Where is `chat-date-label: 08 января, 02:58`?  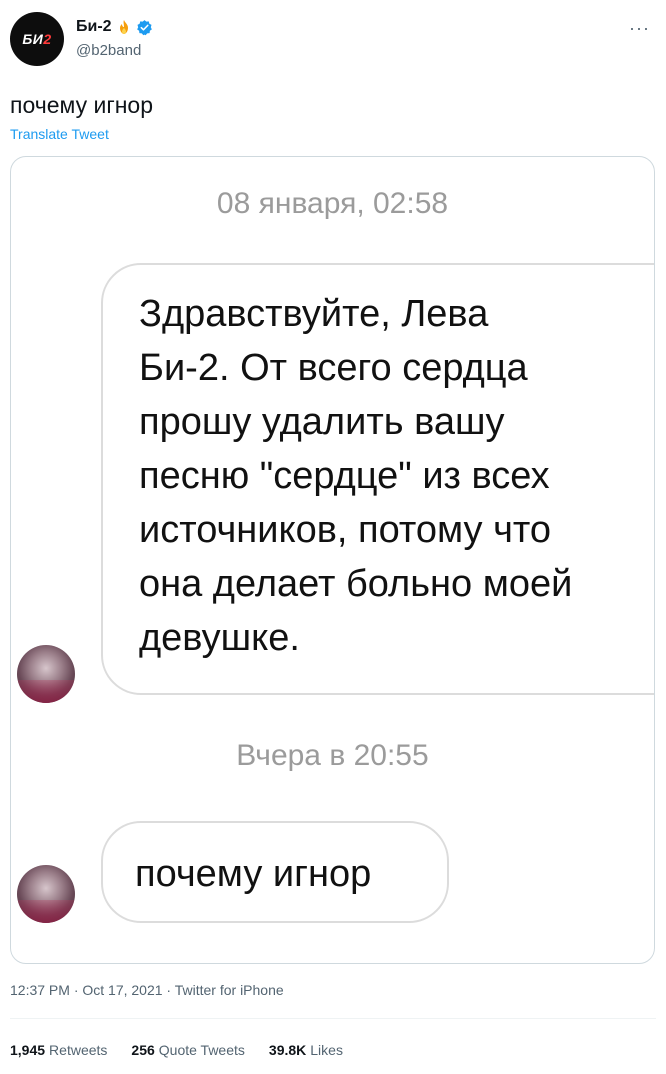
chat-date-label: 08 января, 02:58 is located at coordinates (332, 203).